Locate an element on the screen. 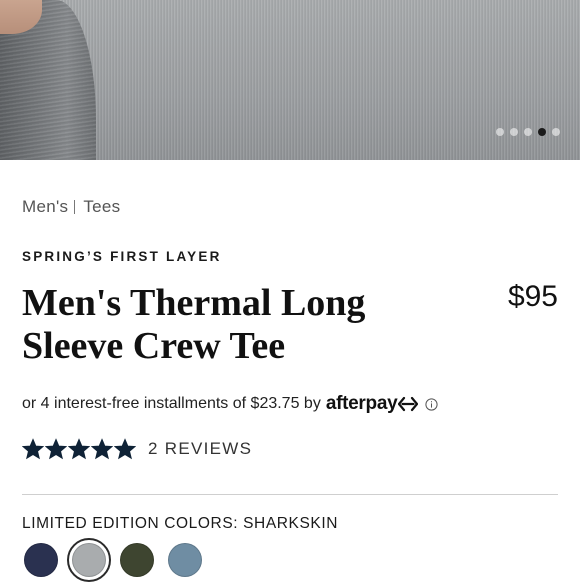  reviews-count-link: 2 REVIEWS is located at coordinates (200, 449).